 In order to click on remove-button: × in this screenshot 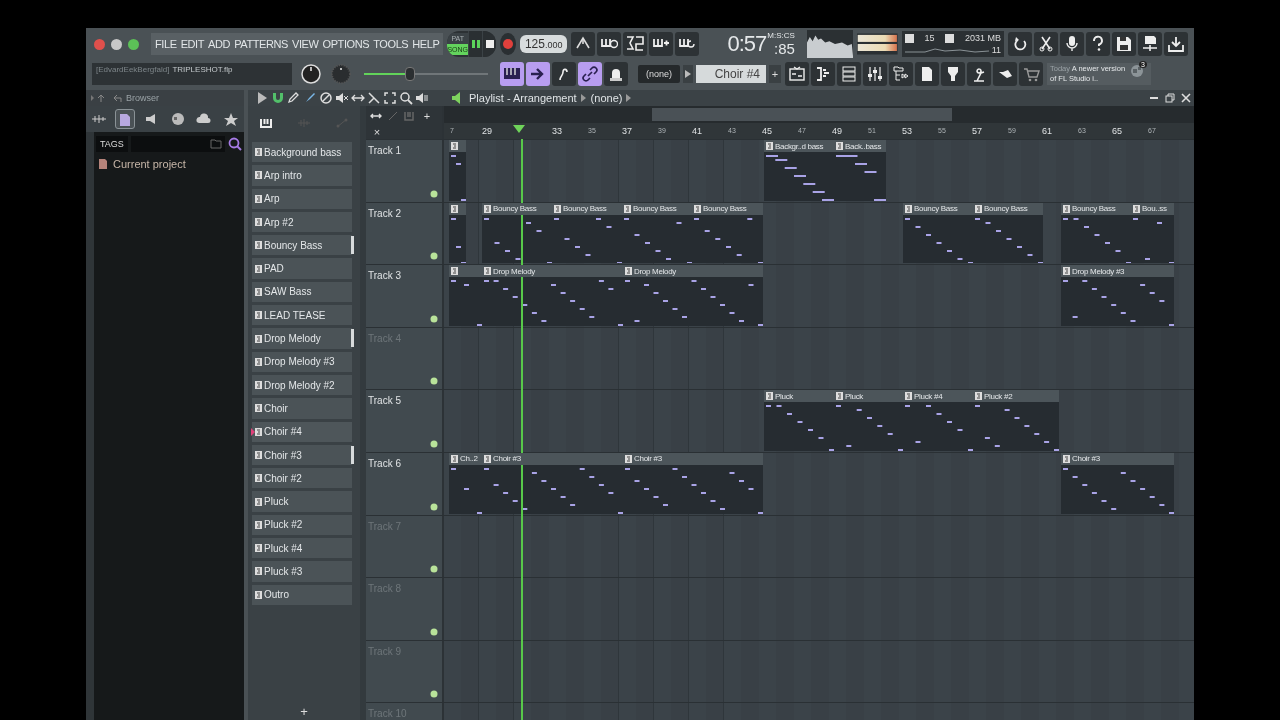, I will do `click(377, 132)`.